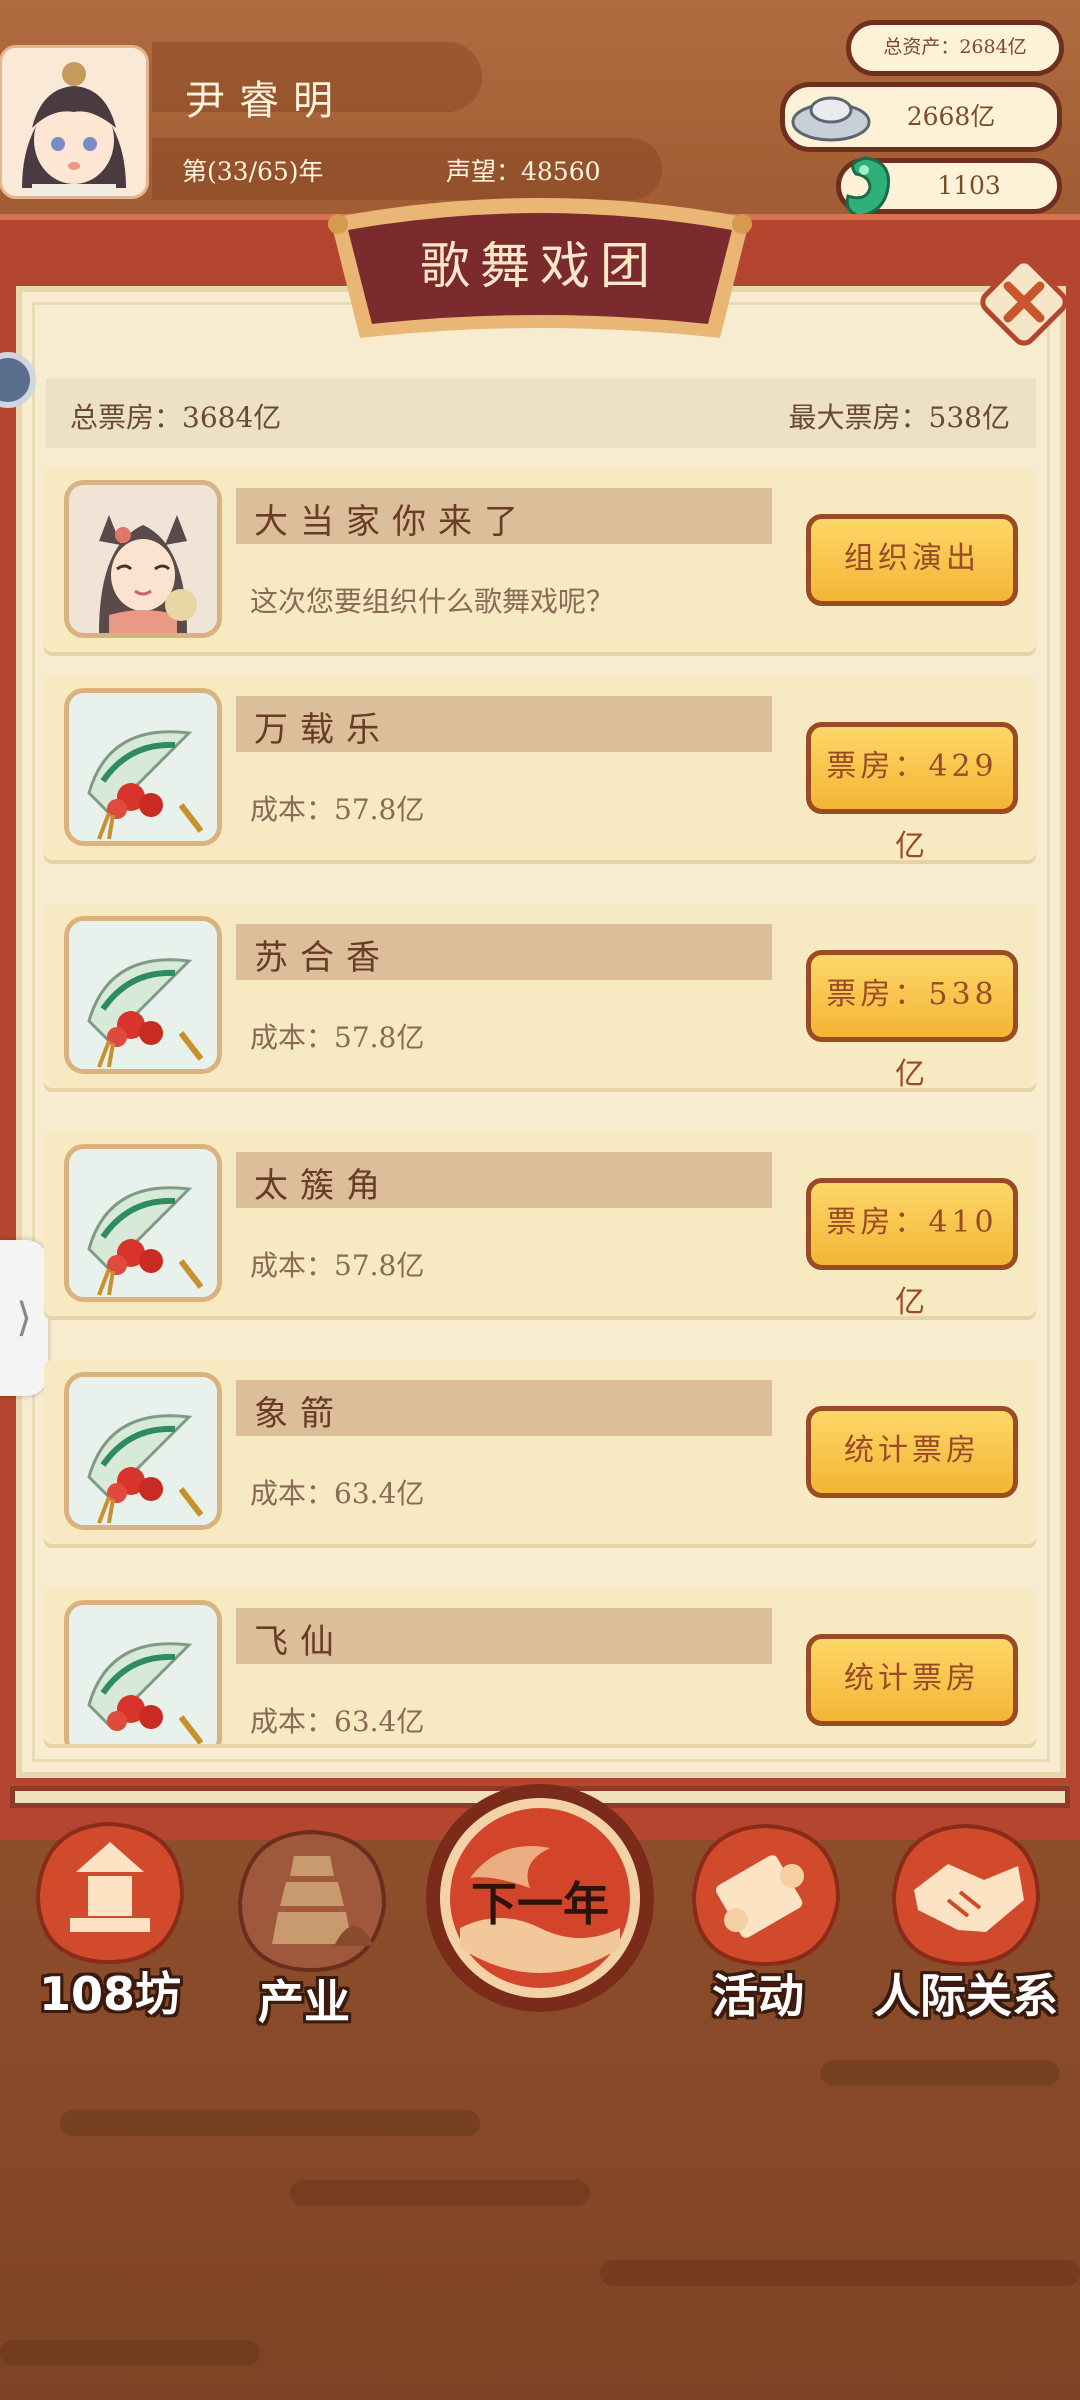  I want to click on nav-108-fang: 108坊, so click(110, 1919).